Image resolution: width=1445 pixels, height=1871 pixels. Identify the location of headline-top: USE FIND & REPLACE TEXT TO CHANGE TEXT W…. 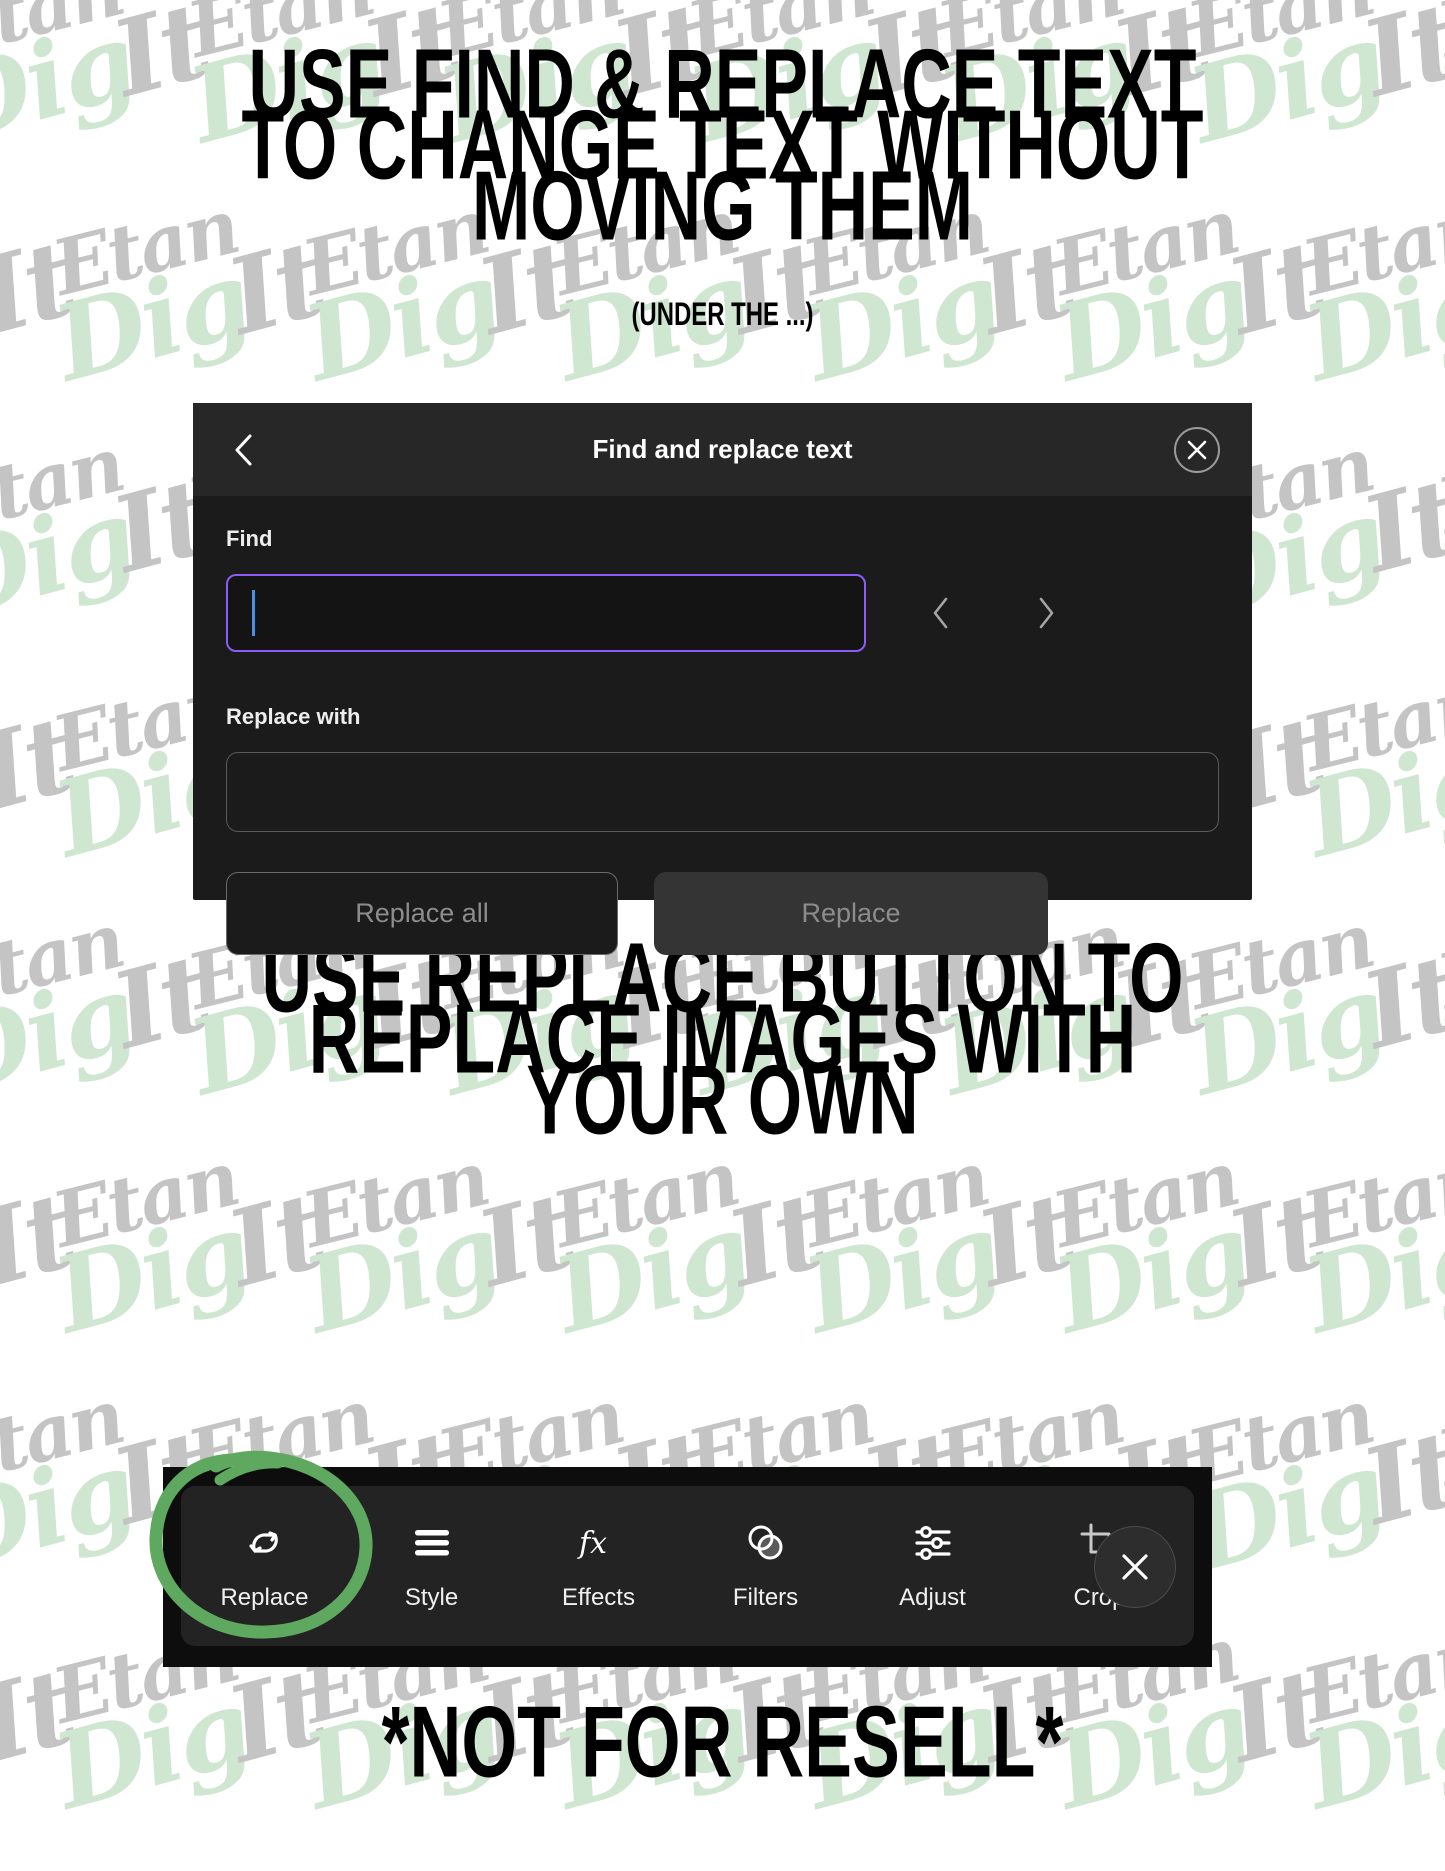
(722, 145).